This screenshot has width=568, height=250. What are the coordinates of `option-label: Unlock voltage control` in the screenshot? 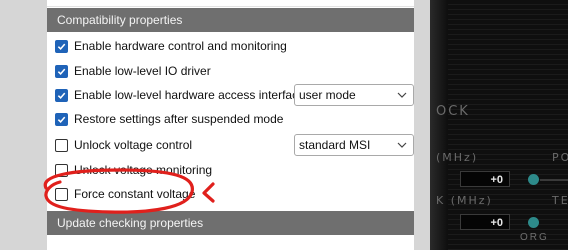 It's located at (133, 145).